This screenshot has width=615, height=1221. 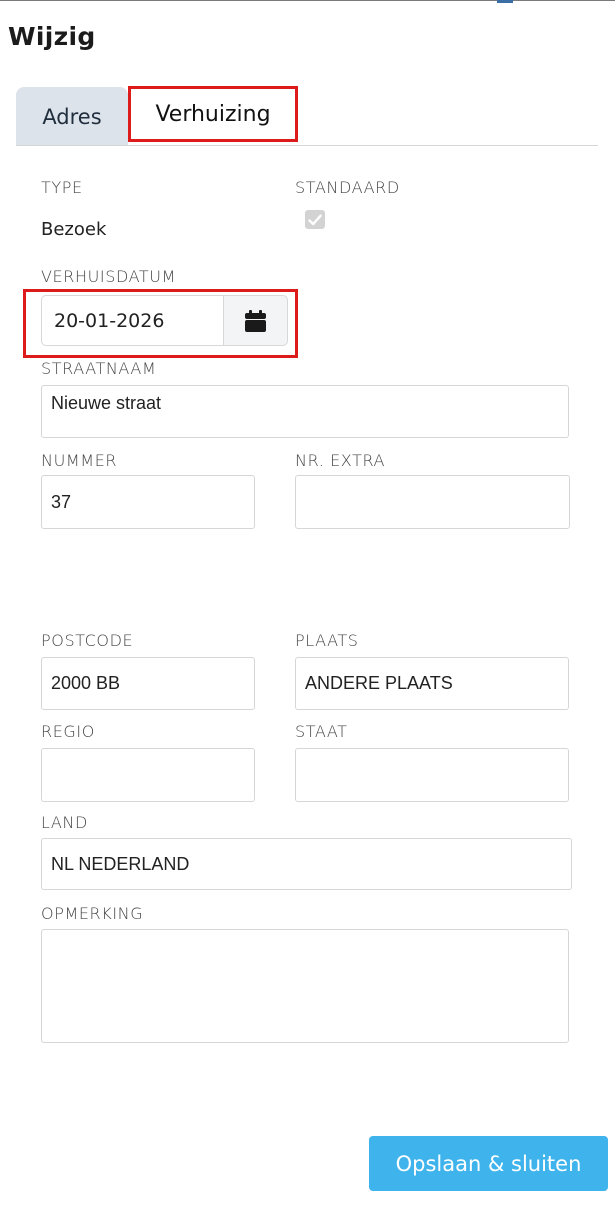 I want to click on land-select: NL NEDERLAND, so click(x=306, y=864).